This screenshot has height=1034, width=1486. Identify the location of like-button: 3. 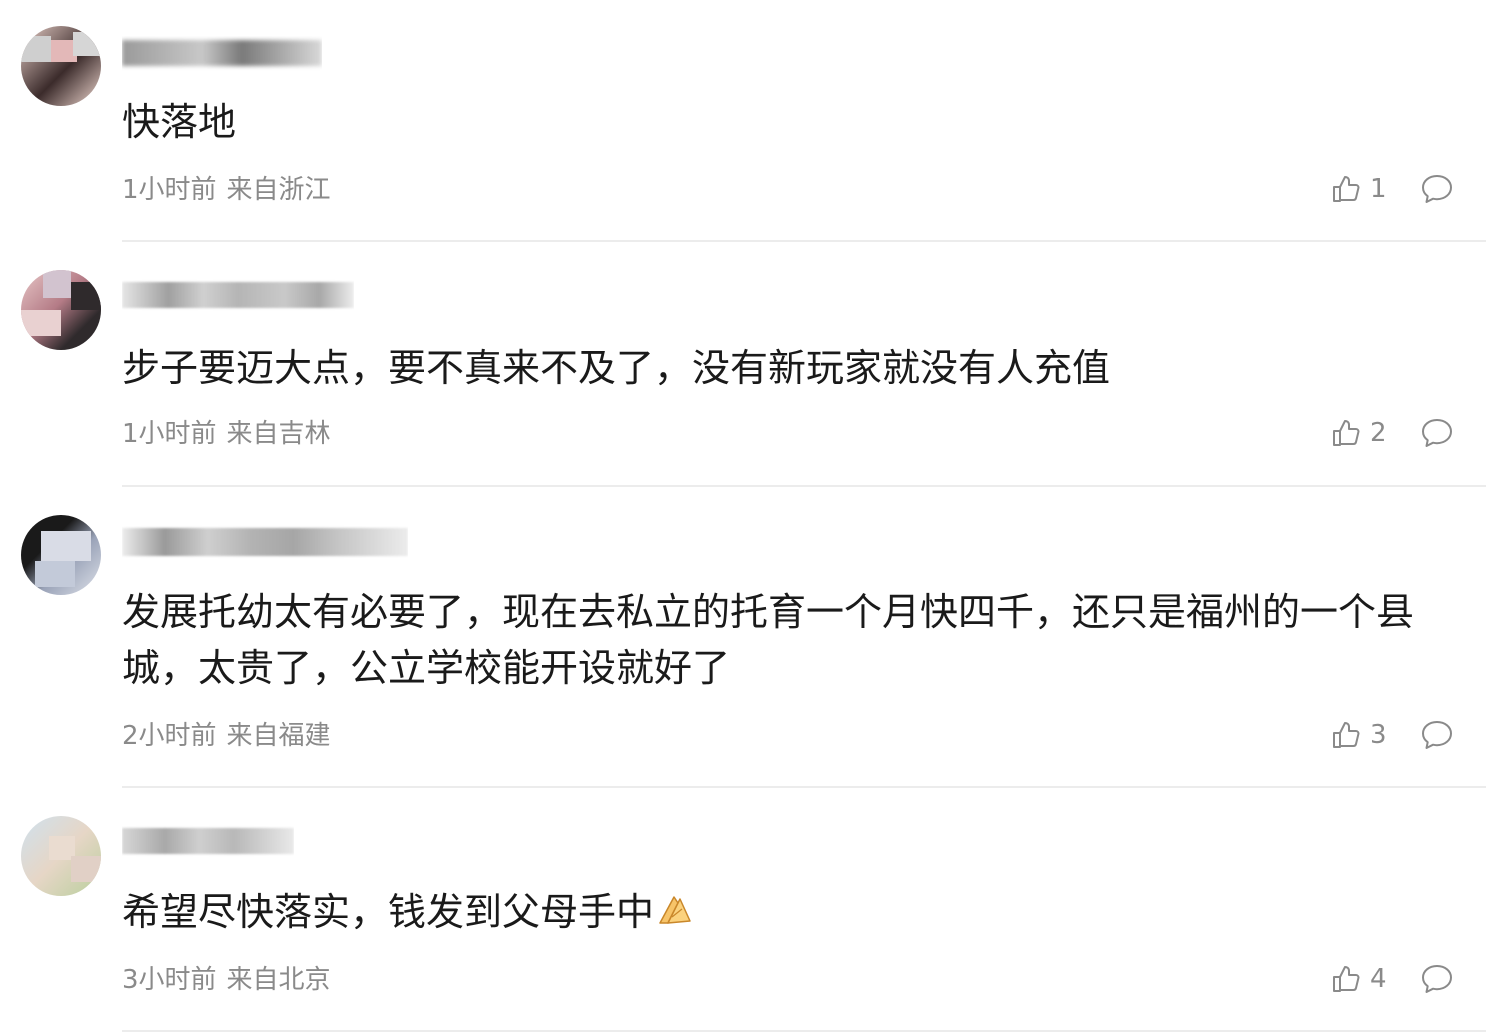
(1358, 735).